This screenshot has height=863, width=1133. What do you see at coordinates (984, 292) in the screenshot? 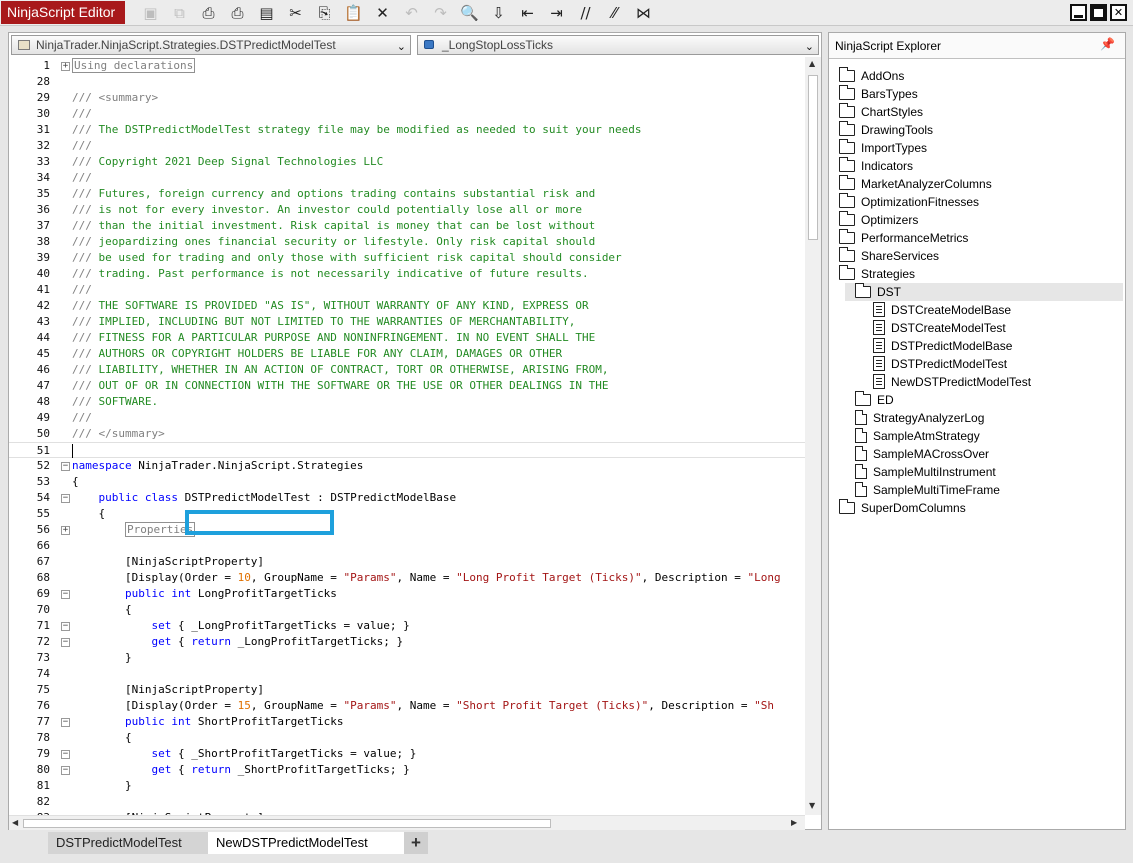
I see `explorer-item: DST` at bounding box center [984, 292].